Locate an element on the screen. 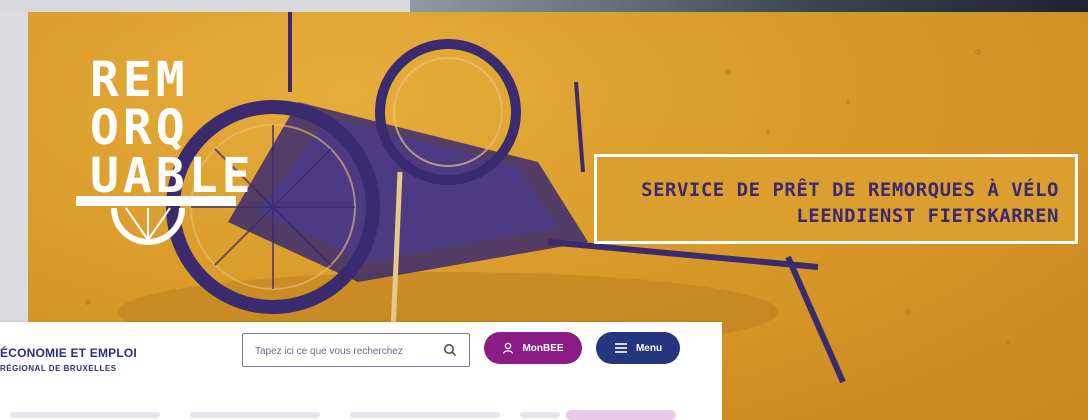  search-box is located at coordinates (356, 350).